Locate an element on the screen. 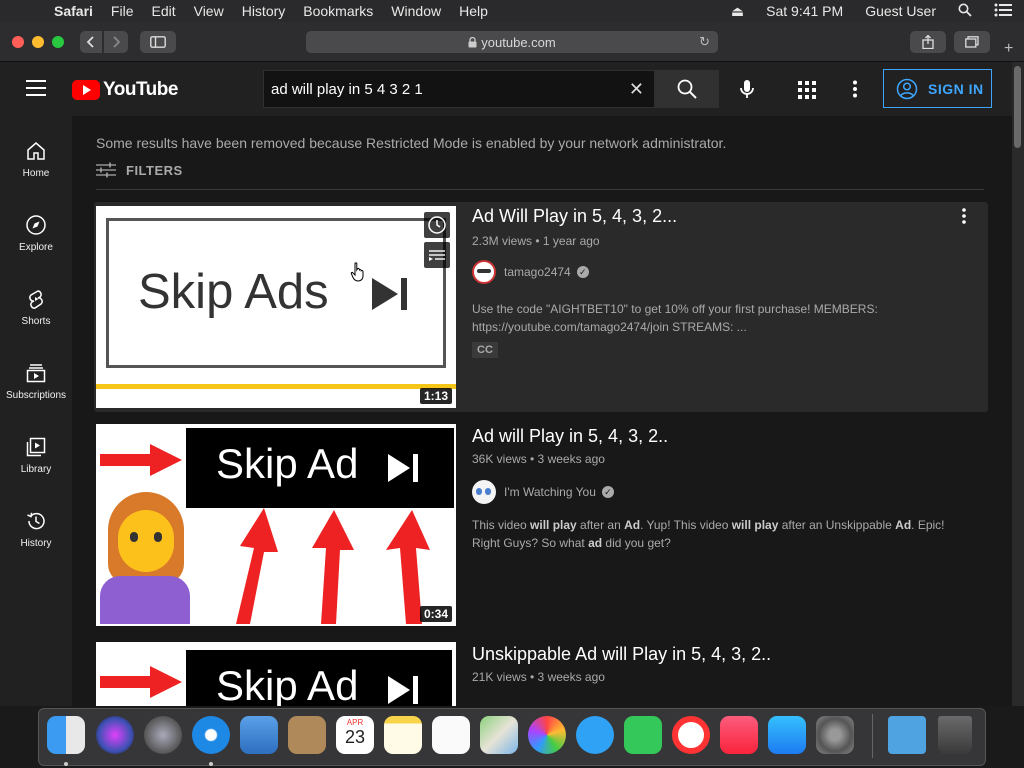  reload-icon: ↻ is located at coordinates (704, 42).